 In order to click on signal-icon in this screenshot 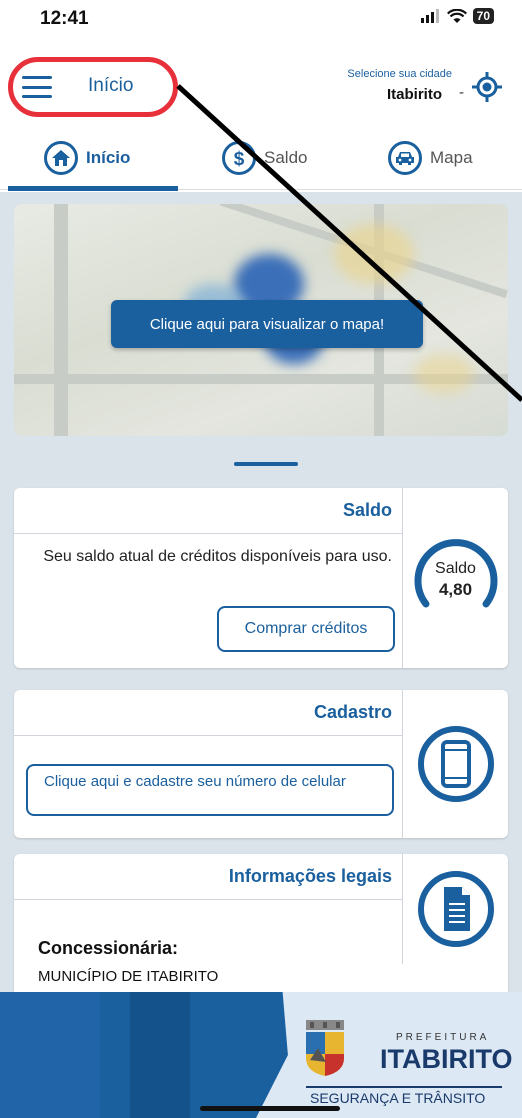, I will do `click(429, 16)`.